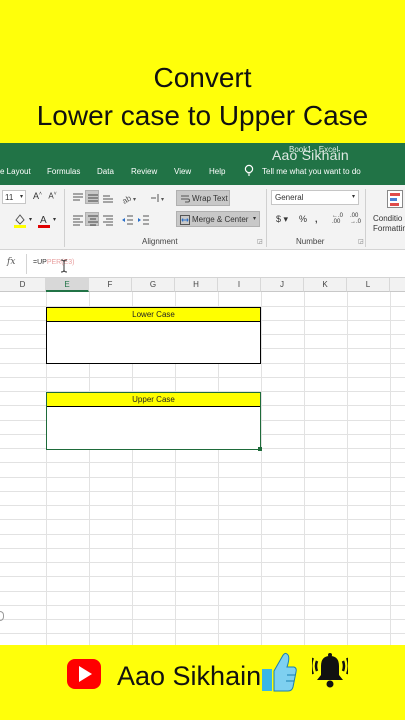 The image size is (405, 720). I want to click on text-direction-icon: ▾, so click(157, 198).